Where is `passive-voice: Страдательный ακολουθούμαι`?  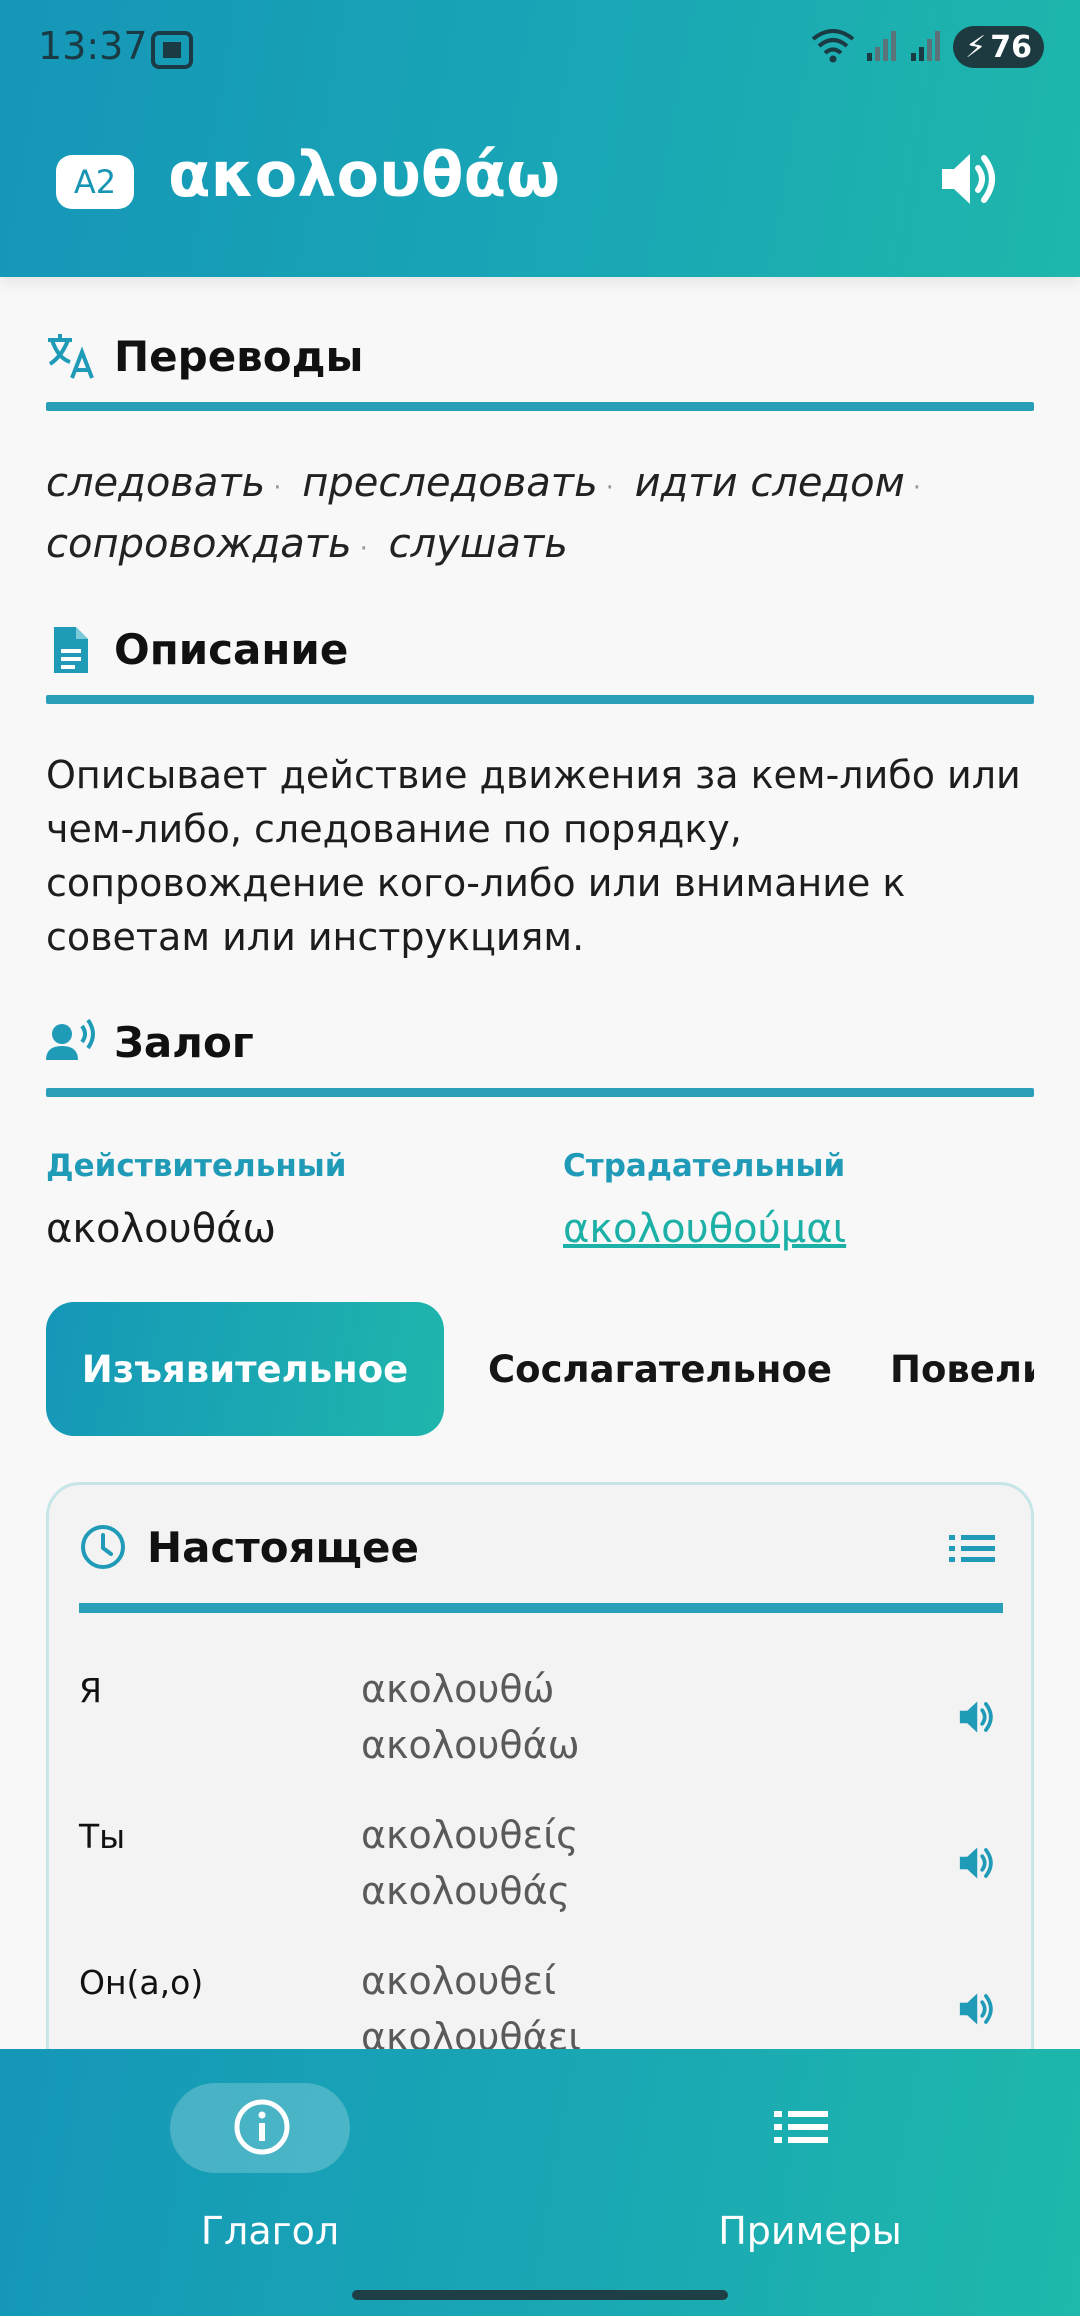
passive-voice: Страдательный ακολουθούμαι is located at coordinates (704, 1200).